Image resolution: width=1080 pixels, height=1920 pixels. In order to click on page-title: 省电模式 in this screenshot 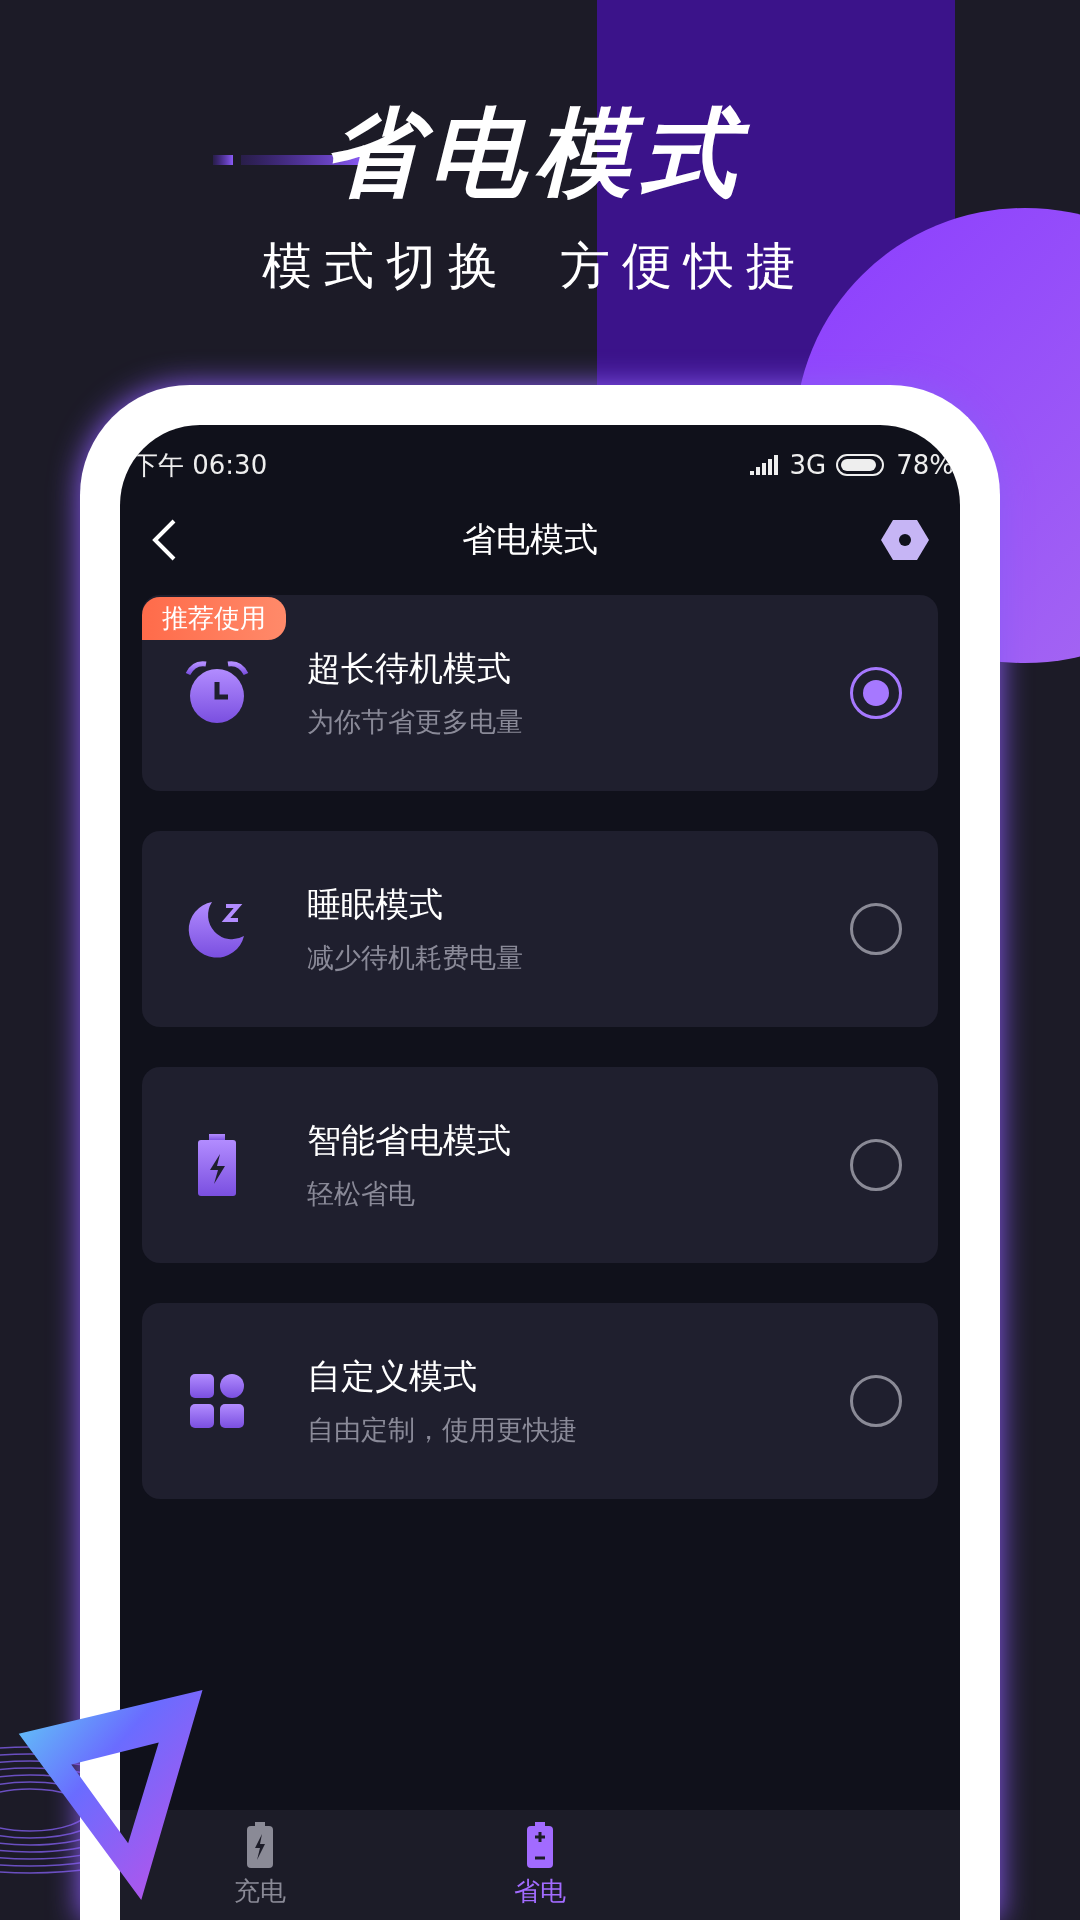, I will do `click(530, 539)`.